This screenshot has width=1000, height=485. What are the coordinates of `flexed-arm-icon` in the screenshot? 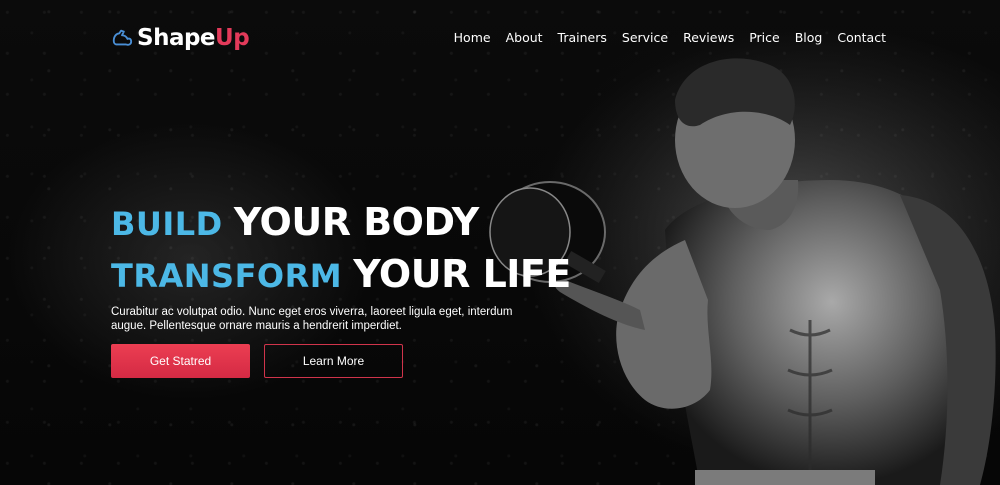 It's located at (122, 37).